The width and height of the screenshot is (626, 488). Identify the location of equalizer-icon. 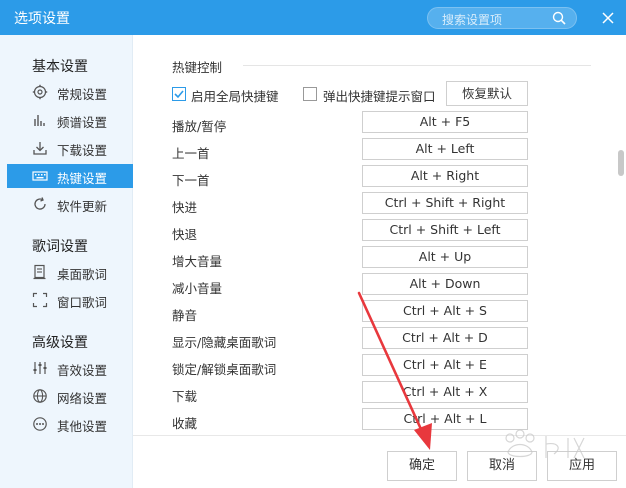
(40, 368).